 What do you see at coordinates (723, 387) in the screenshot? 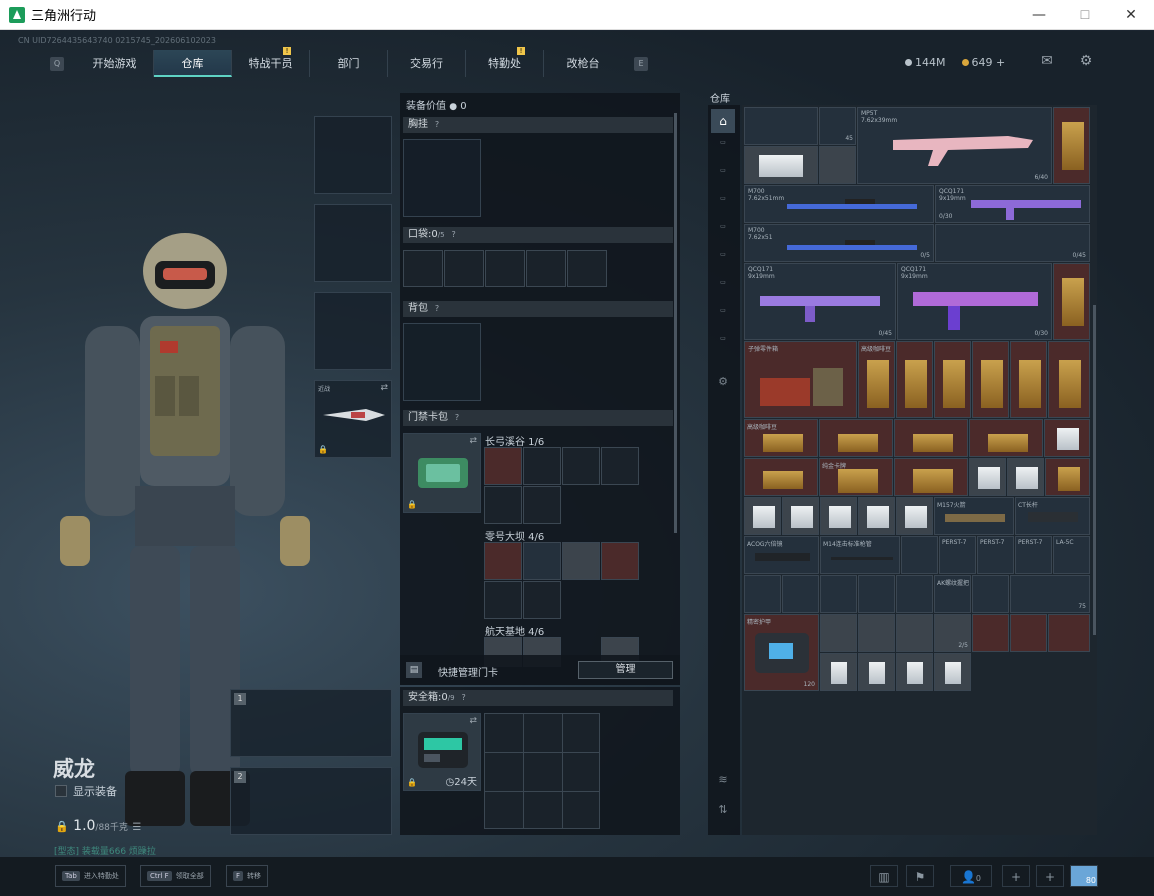
I see `warehouse-settings-icon: ⚙` at bounding box center [723, 387].